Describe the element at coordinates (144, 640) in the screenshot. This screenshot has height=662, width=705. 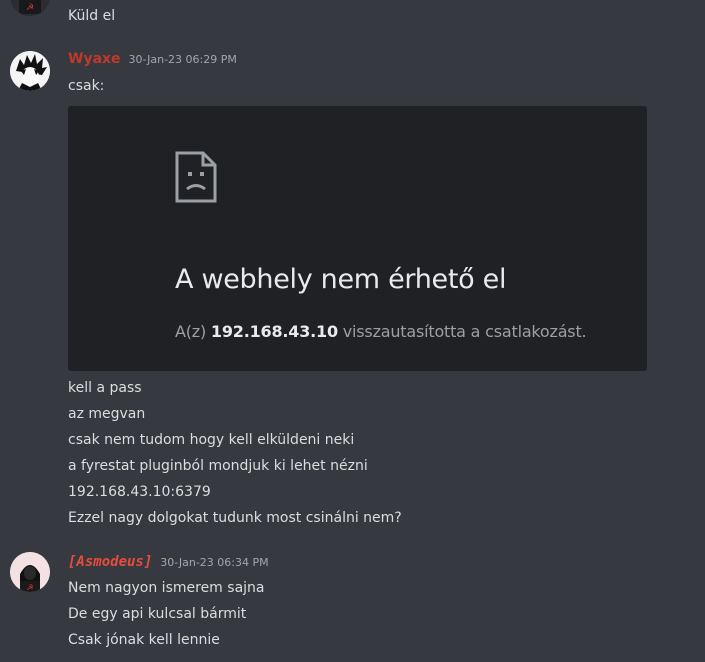
I see `message-line: Csak jónak kell lennie` at that location.